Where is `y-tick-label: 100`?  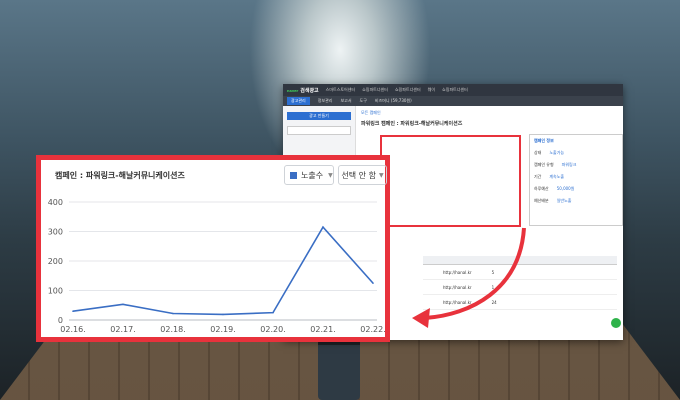
y-tick-label: 100 is located at coordinates (55, 291).